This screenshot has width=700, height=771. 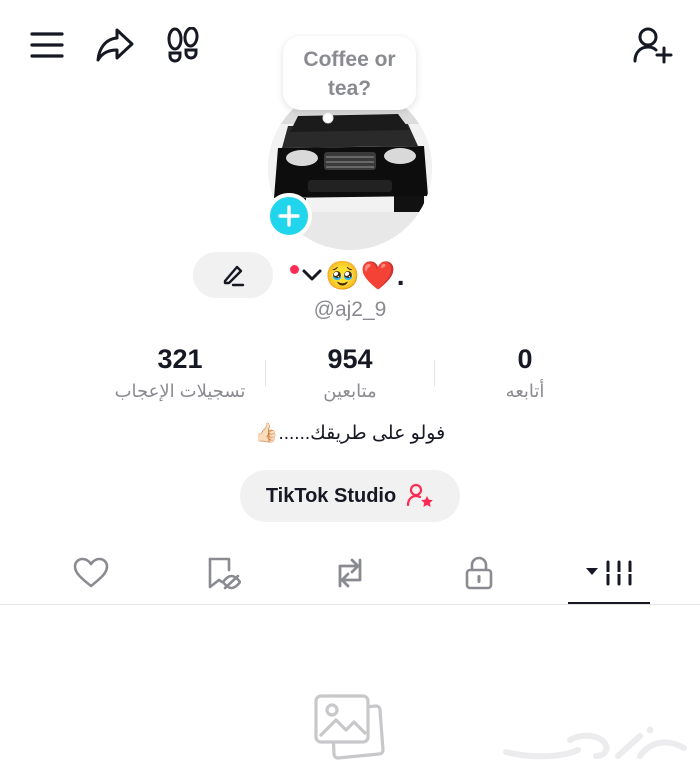 I want to click on bubble-line-1: Coffee or, so click(x=349, y=59).